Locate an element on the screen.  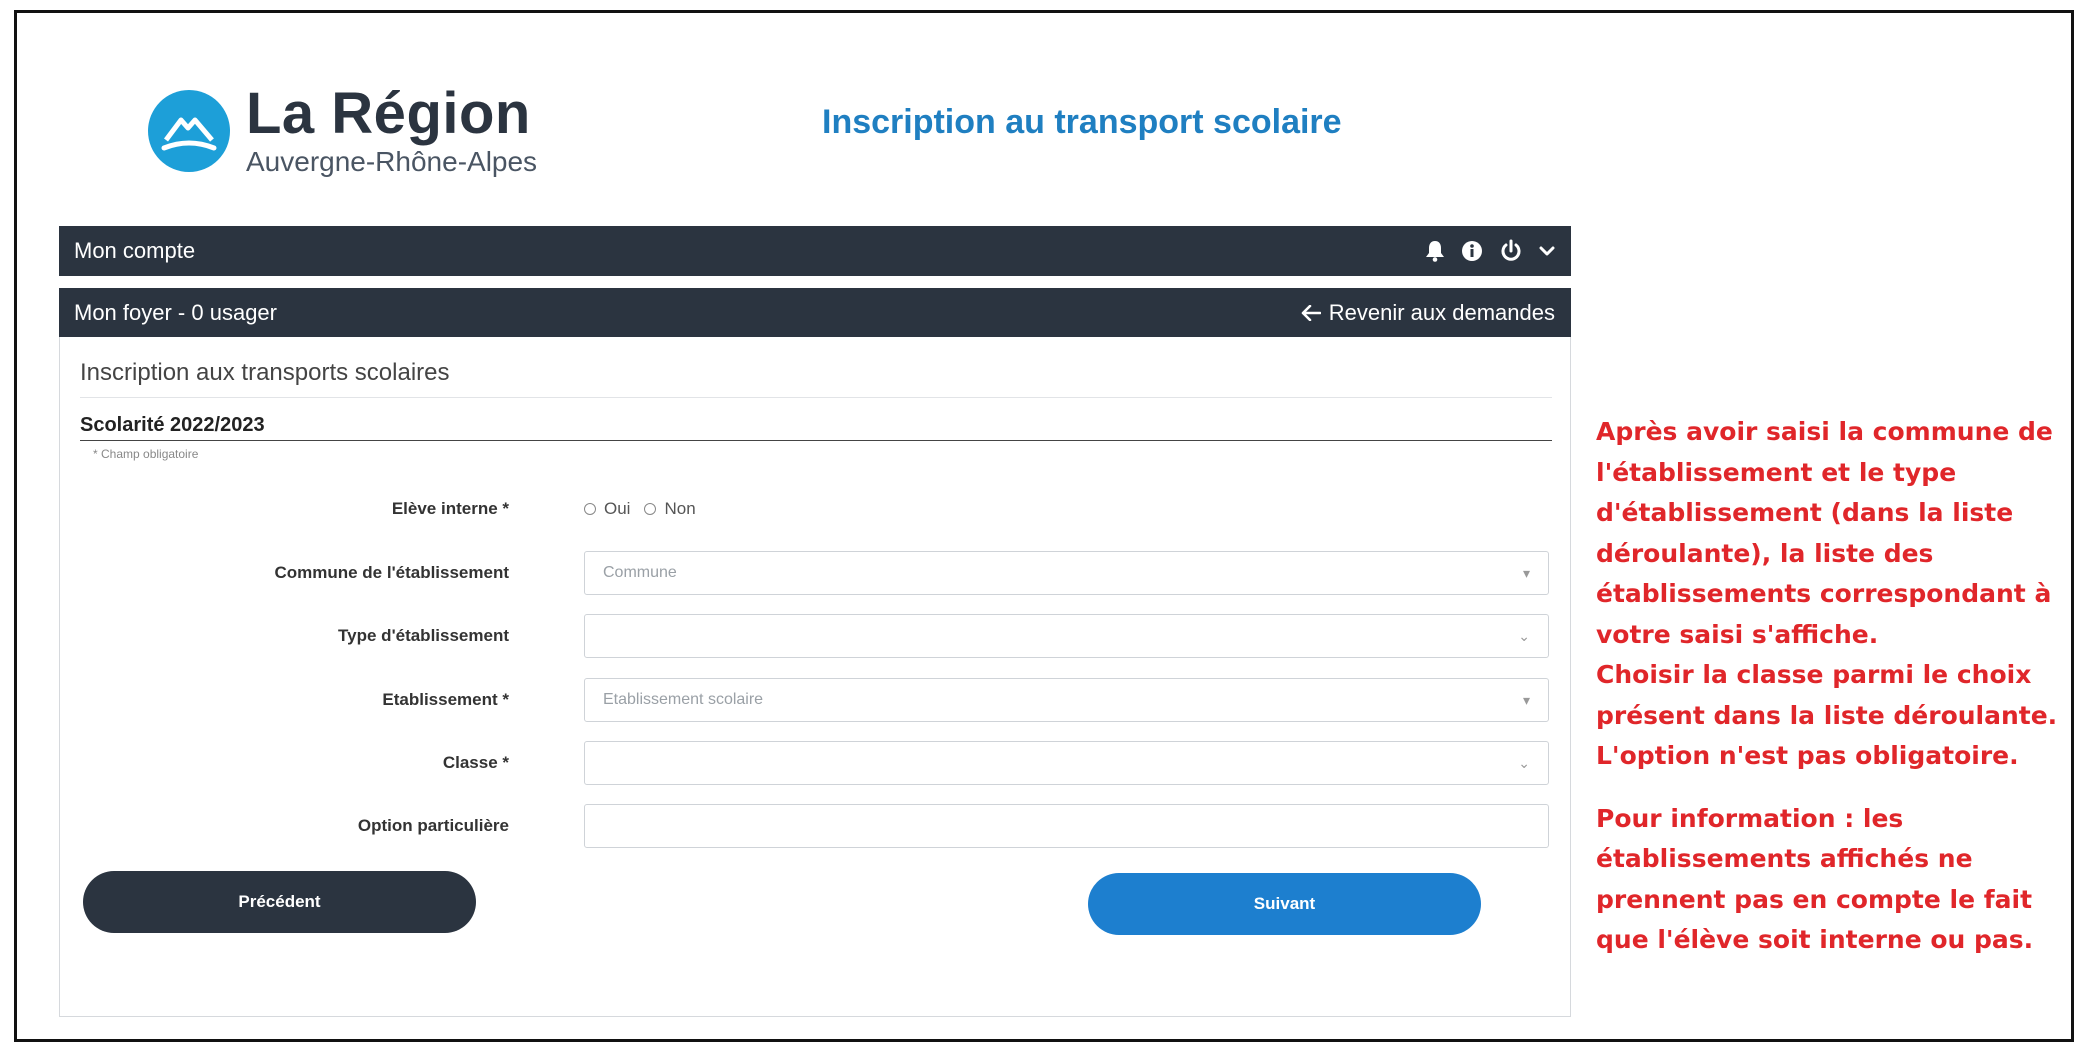
radio-oui: Oui is located at coordinates (607, 509).